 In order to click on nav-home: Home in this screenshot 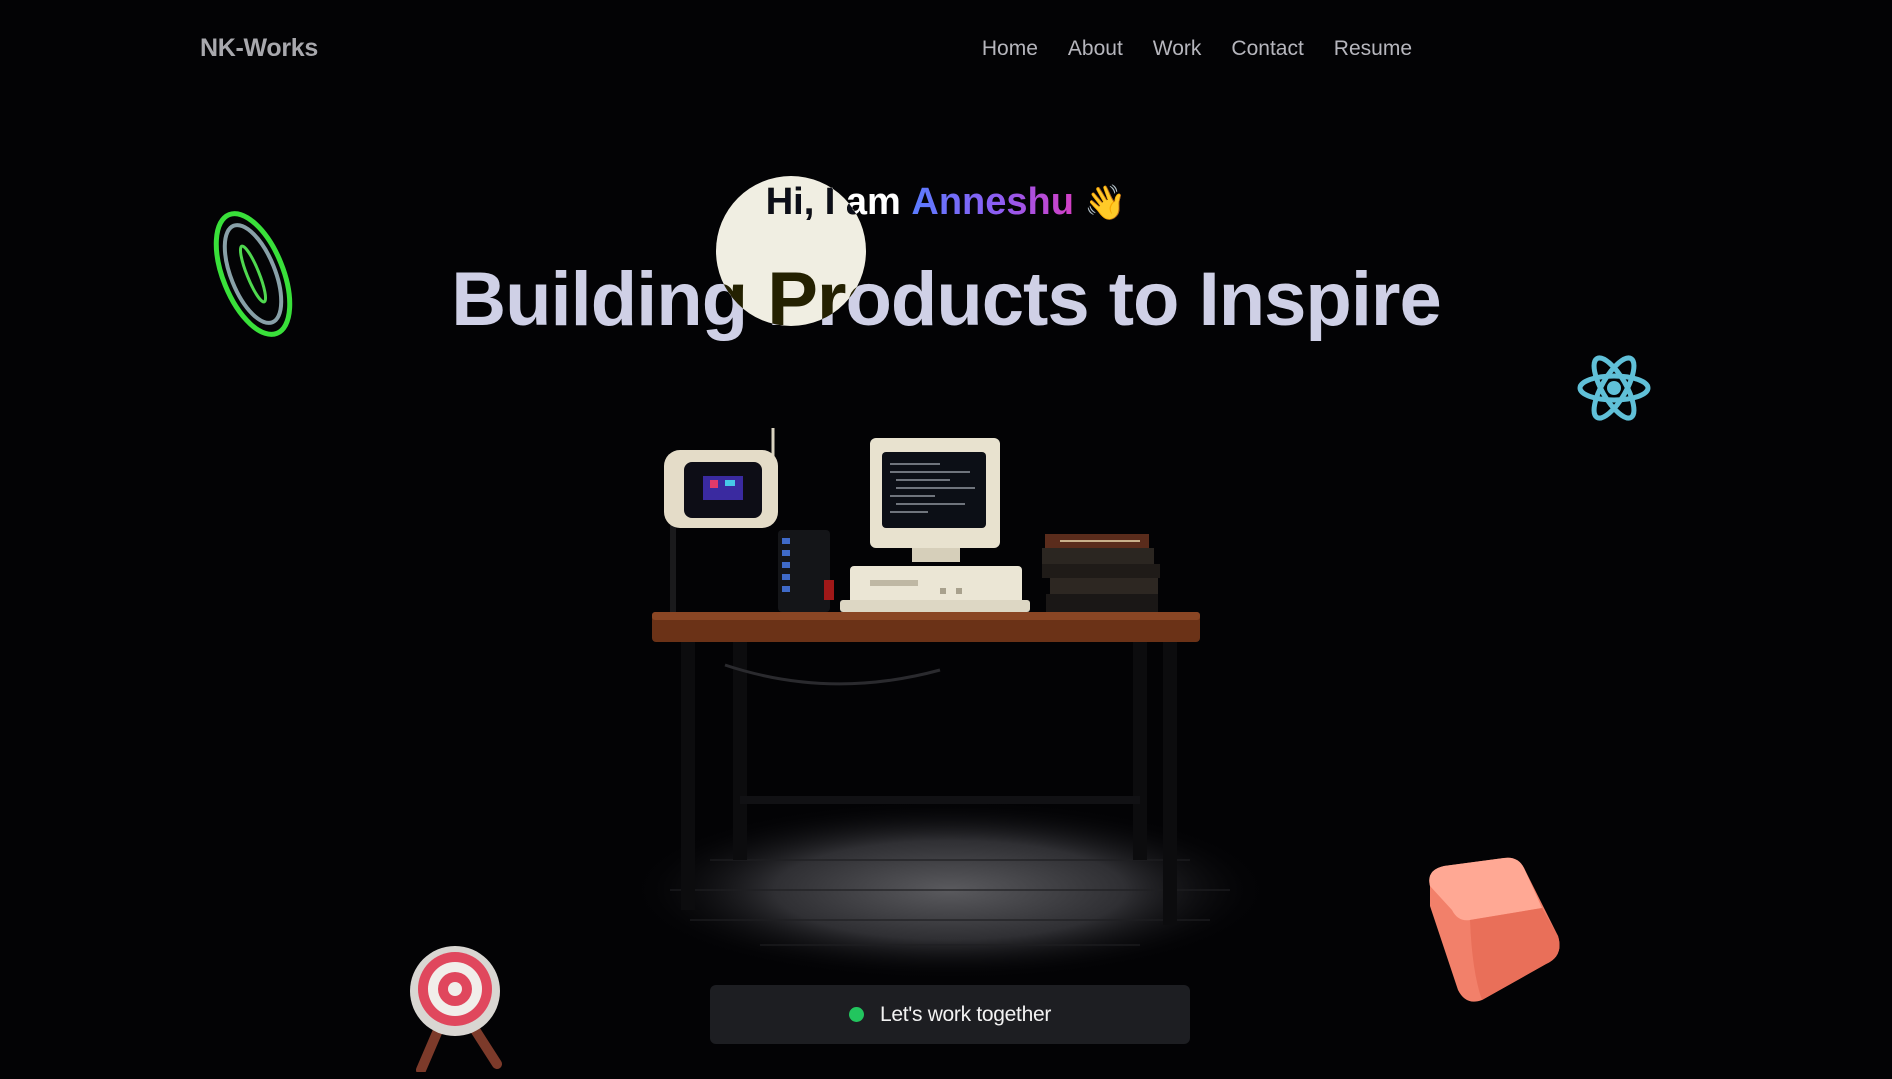, I will do `click(1010, 49)`.